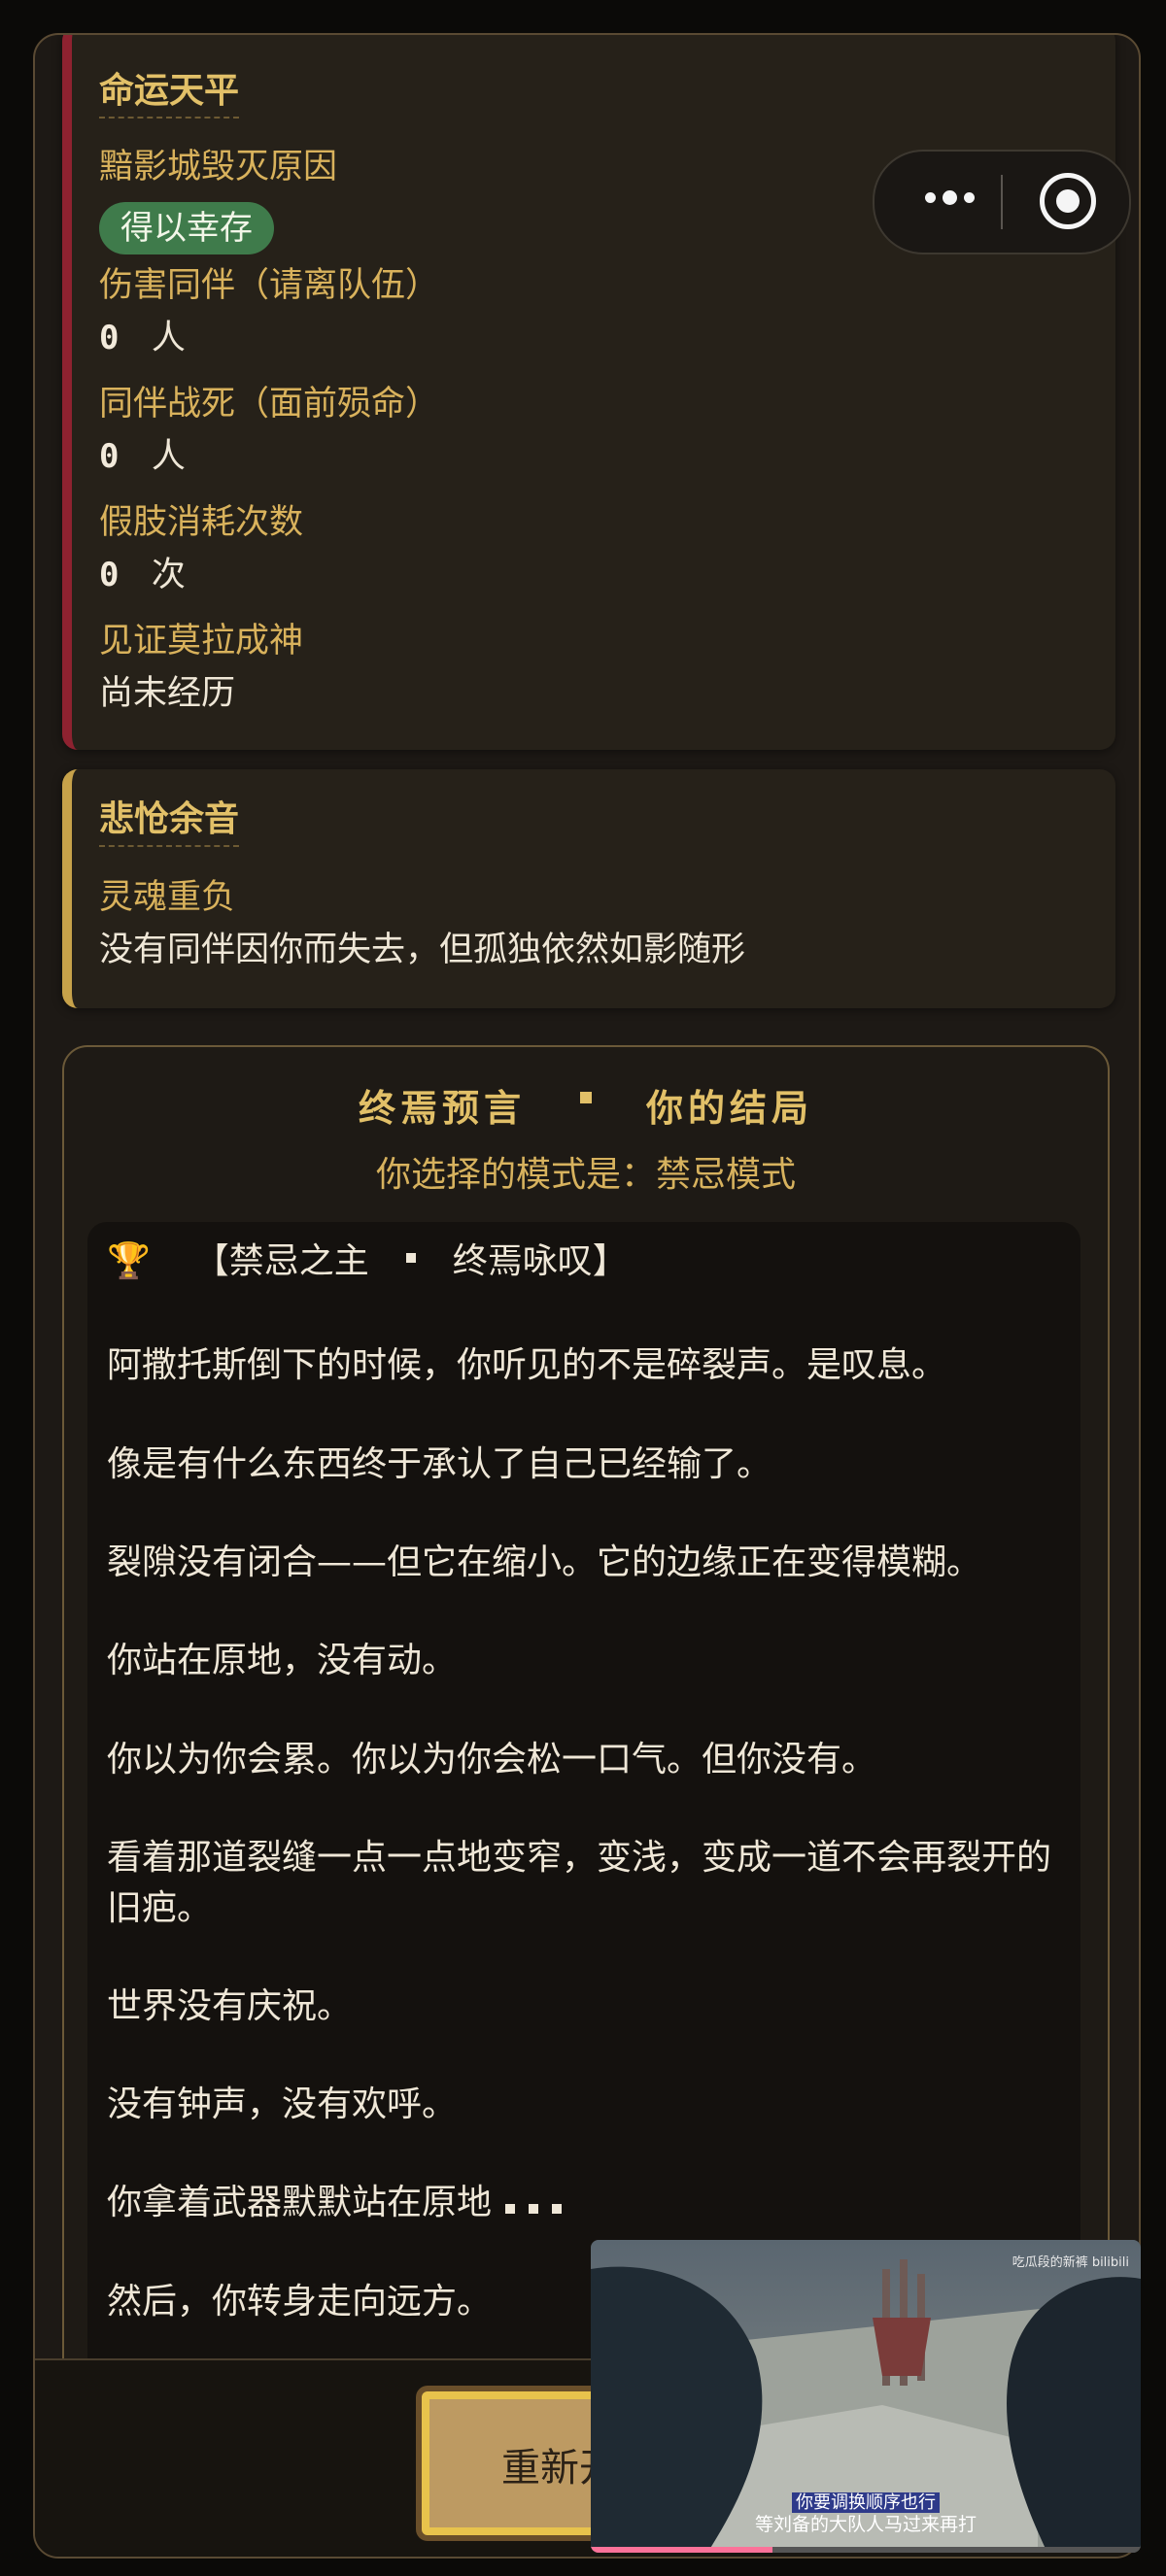 This screenshot has width=1166, height=2576. What do you see at coordinates (865, 2524) in the screenshot?
I see `video-subtitle-bottom: 等刘备的大队人马过来再打` at bounding box center [865, 2524].